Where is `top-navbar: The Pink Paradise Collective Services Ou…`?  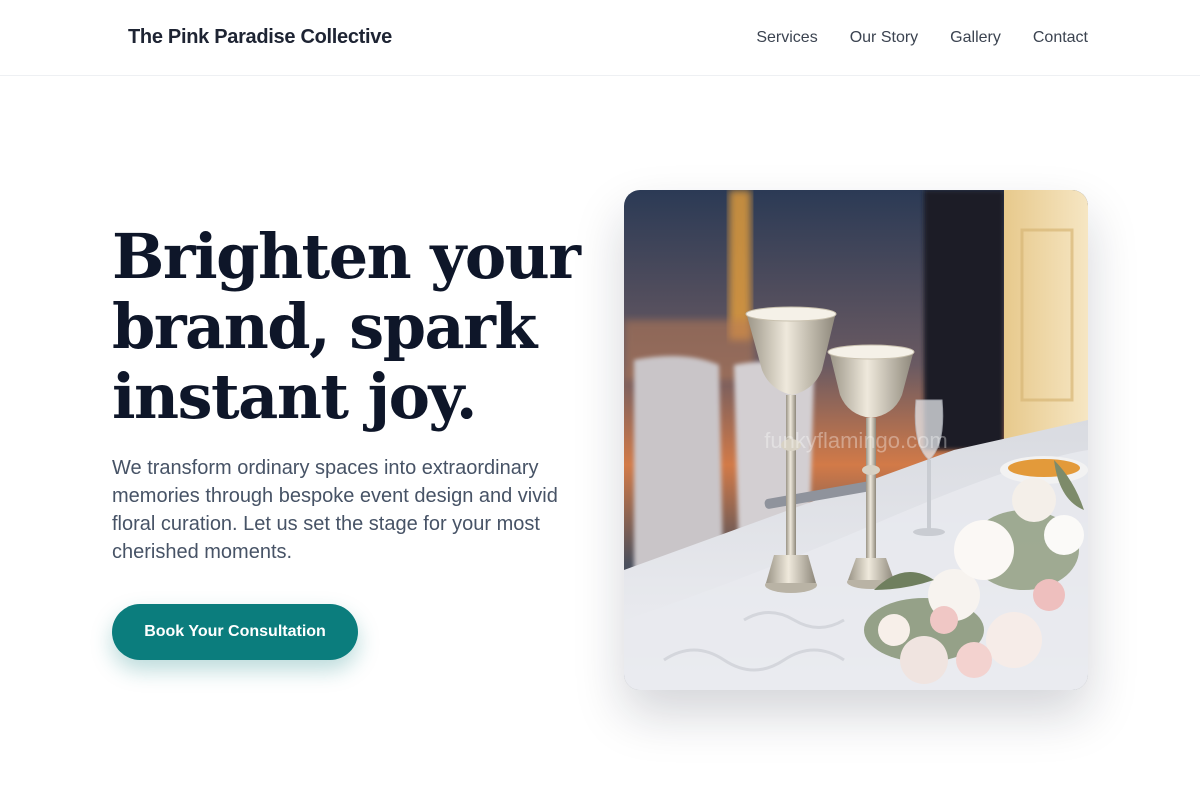
top-navbar: The Pink Paradise Collective Services Ou… is located at coordinates (600, 38).